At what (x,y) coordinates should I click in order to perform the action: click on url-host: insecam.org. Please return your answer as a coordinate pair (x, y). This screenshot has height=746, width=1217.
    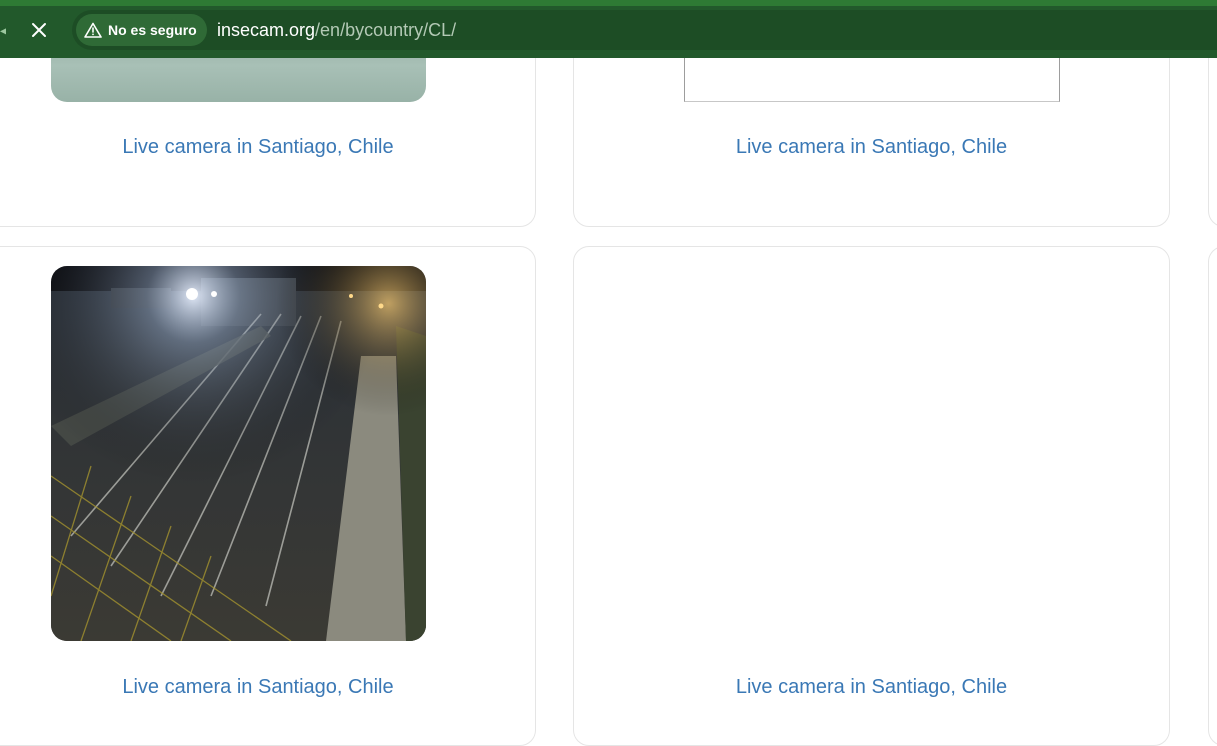
    Looking at the image, I should click on (266, 30).